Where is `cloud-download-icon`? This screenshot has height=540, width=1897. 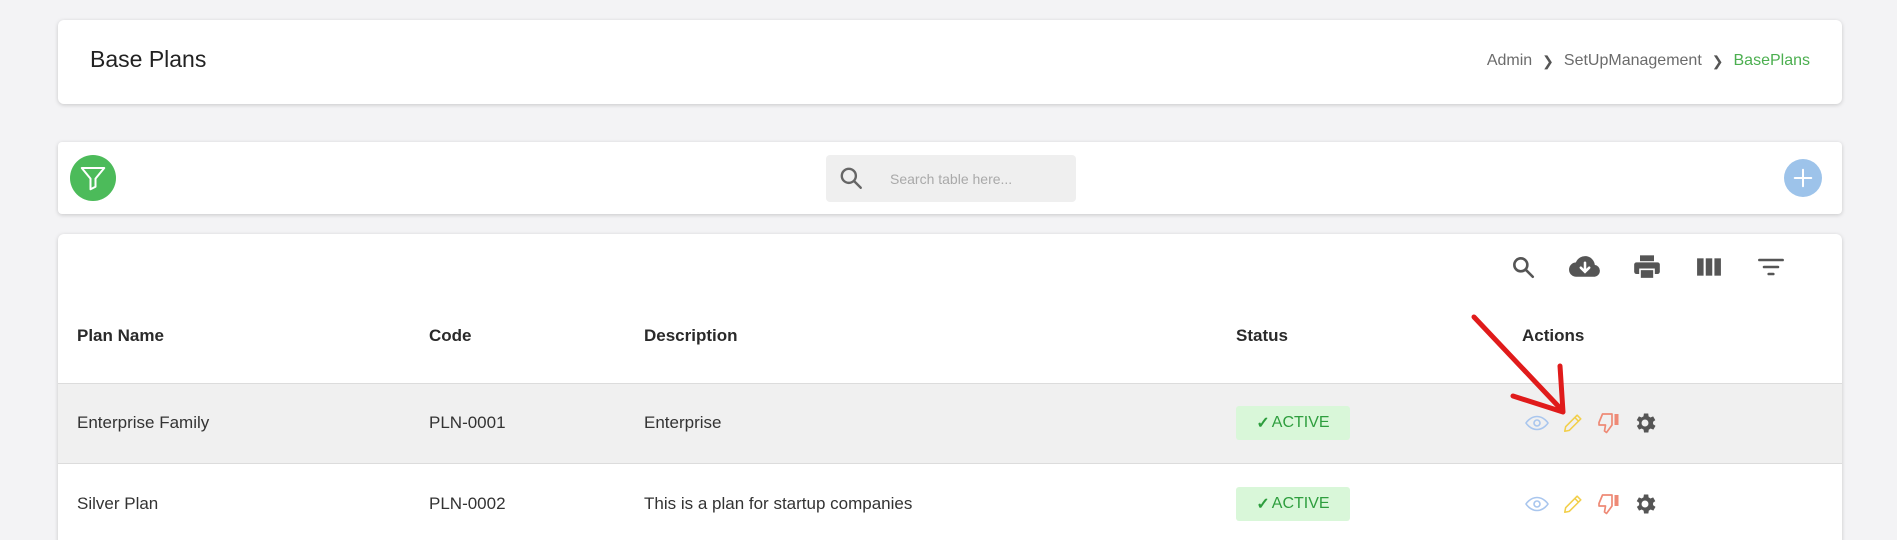
cloud-download-icon is located at coordinates (1584, 266).